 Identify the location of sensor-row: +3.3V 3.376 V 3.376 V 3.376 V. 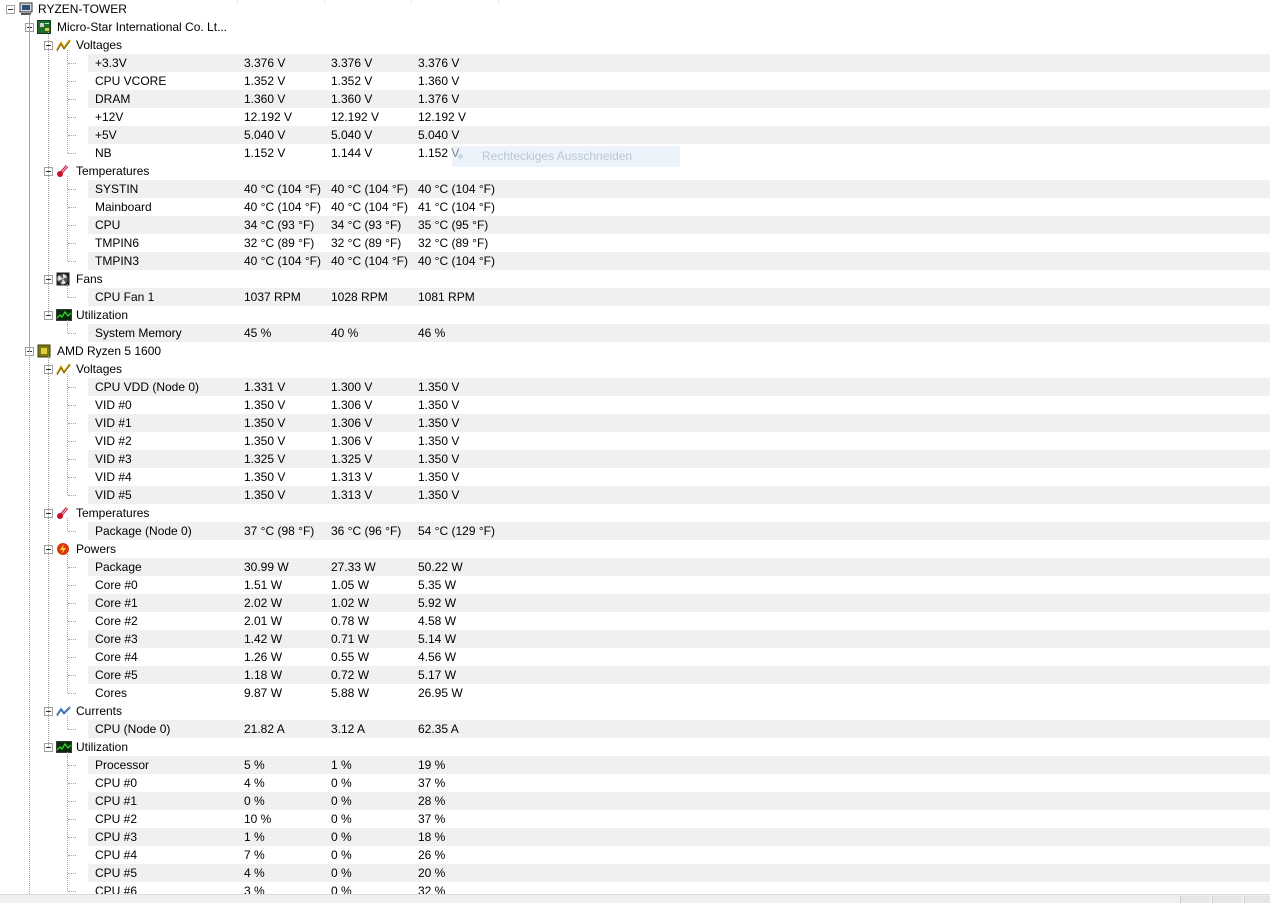
(635, 63).